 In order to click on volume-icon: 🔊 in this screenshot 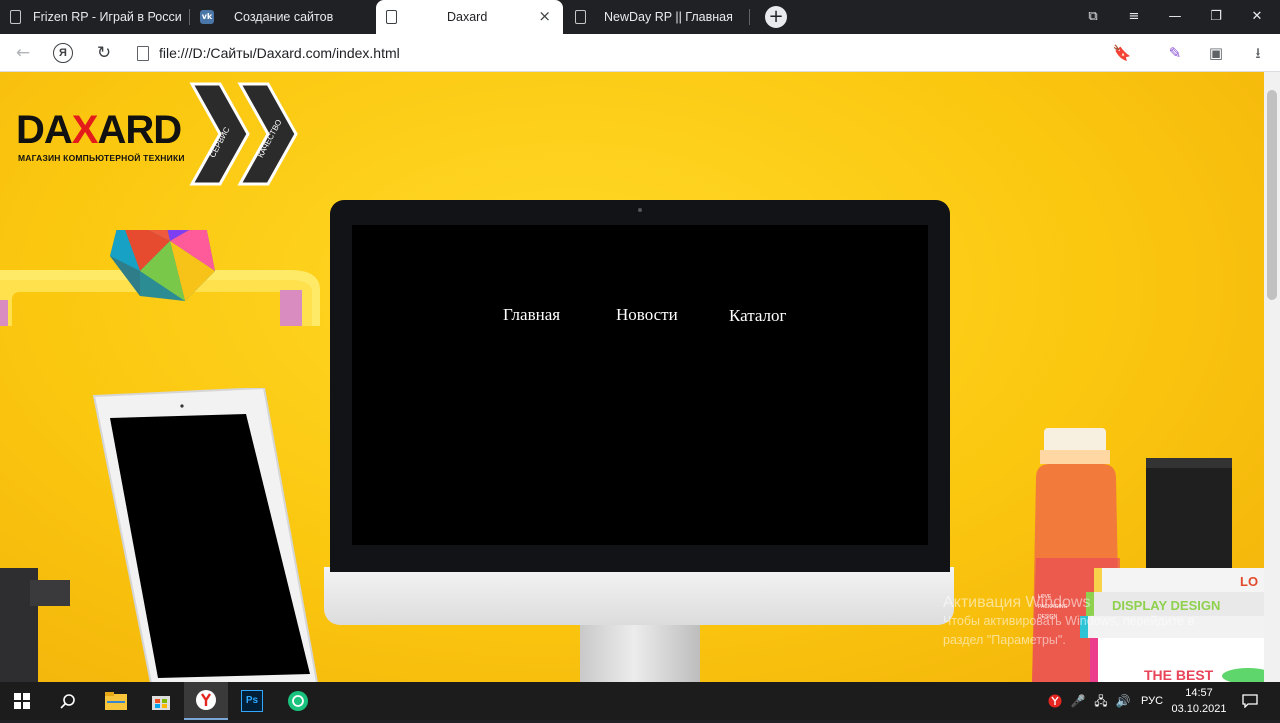, I will do `click(1123, 701)`.